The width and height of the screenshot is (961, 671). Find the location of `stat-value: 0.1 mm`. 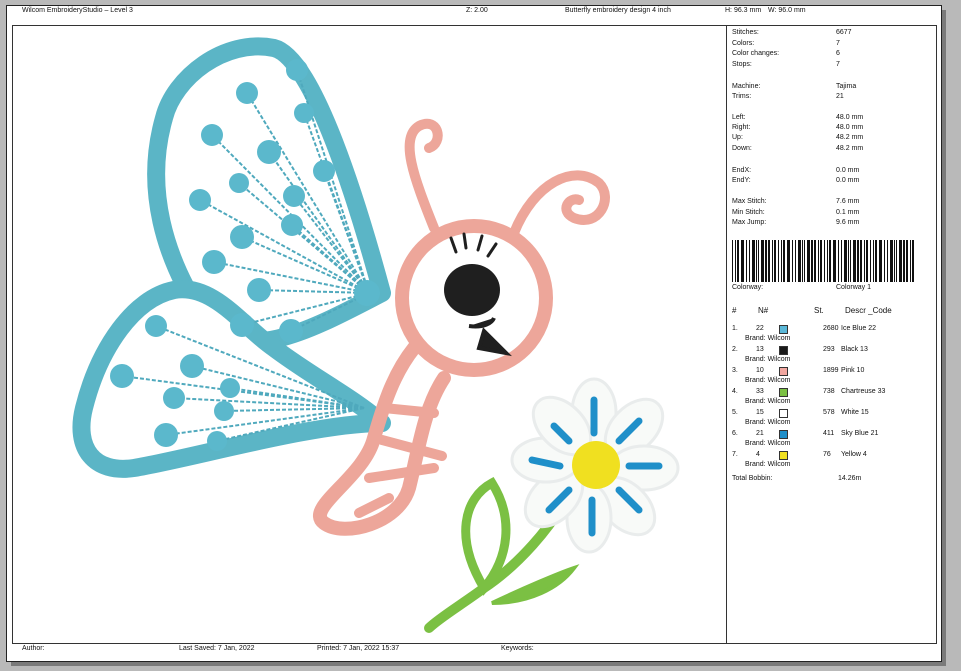

stat-value: 0.1 mm is located at coordinates (848, 212).